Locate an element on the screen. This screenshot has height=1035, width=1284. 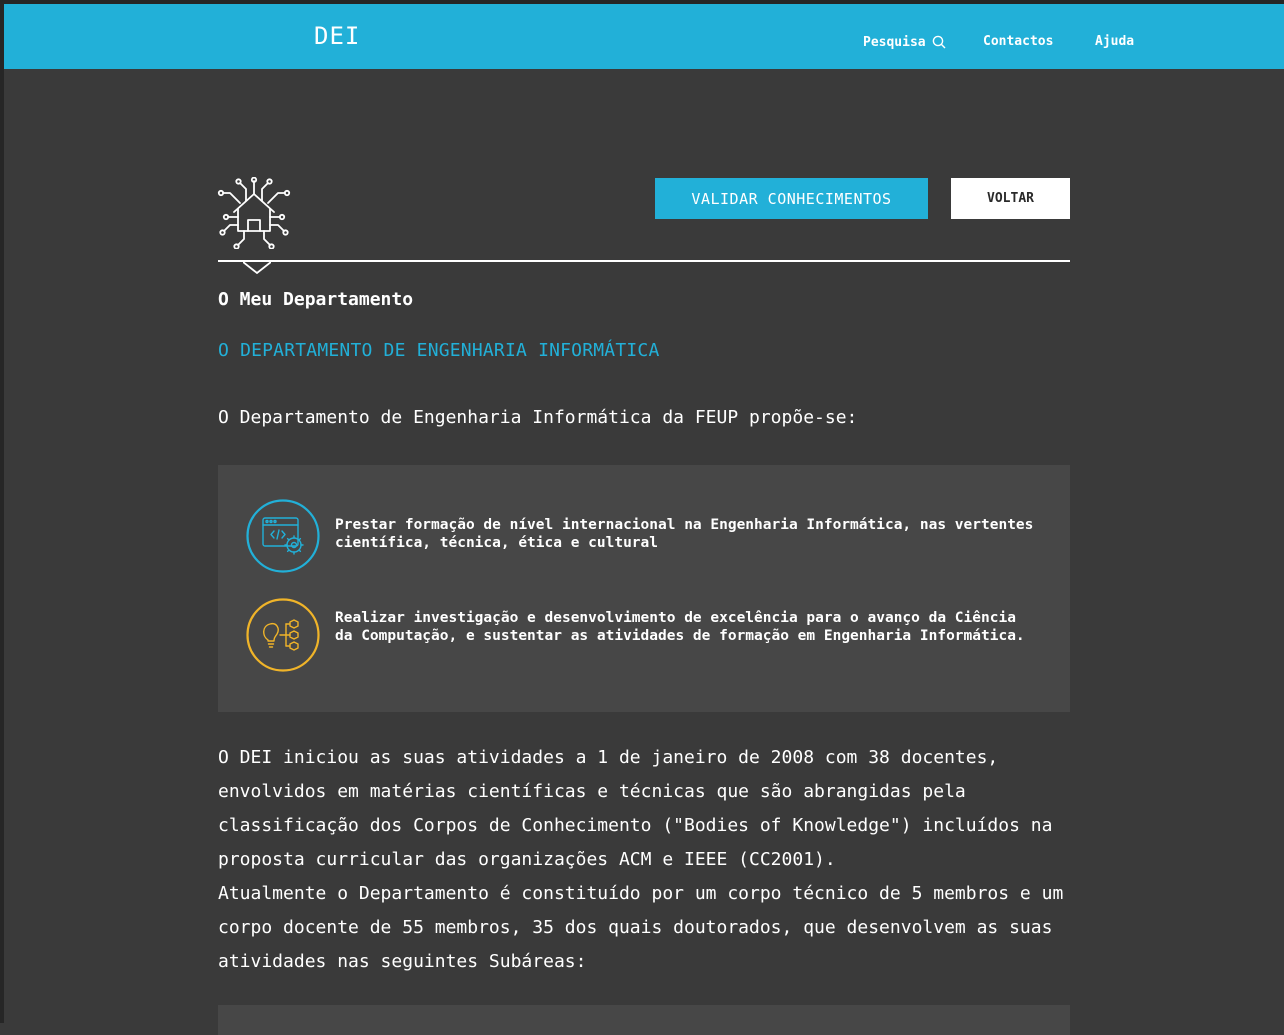
nav-search-link: Pesquisa is located at coordinates (904, 42).